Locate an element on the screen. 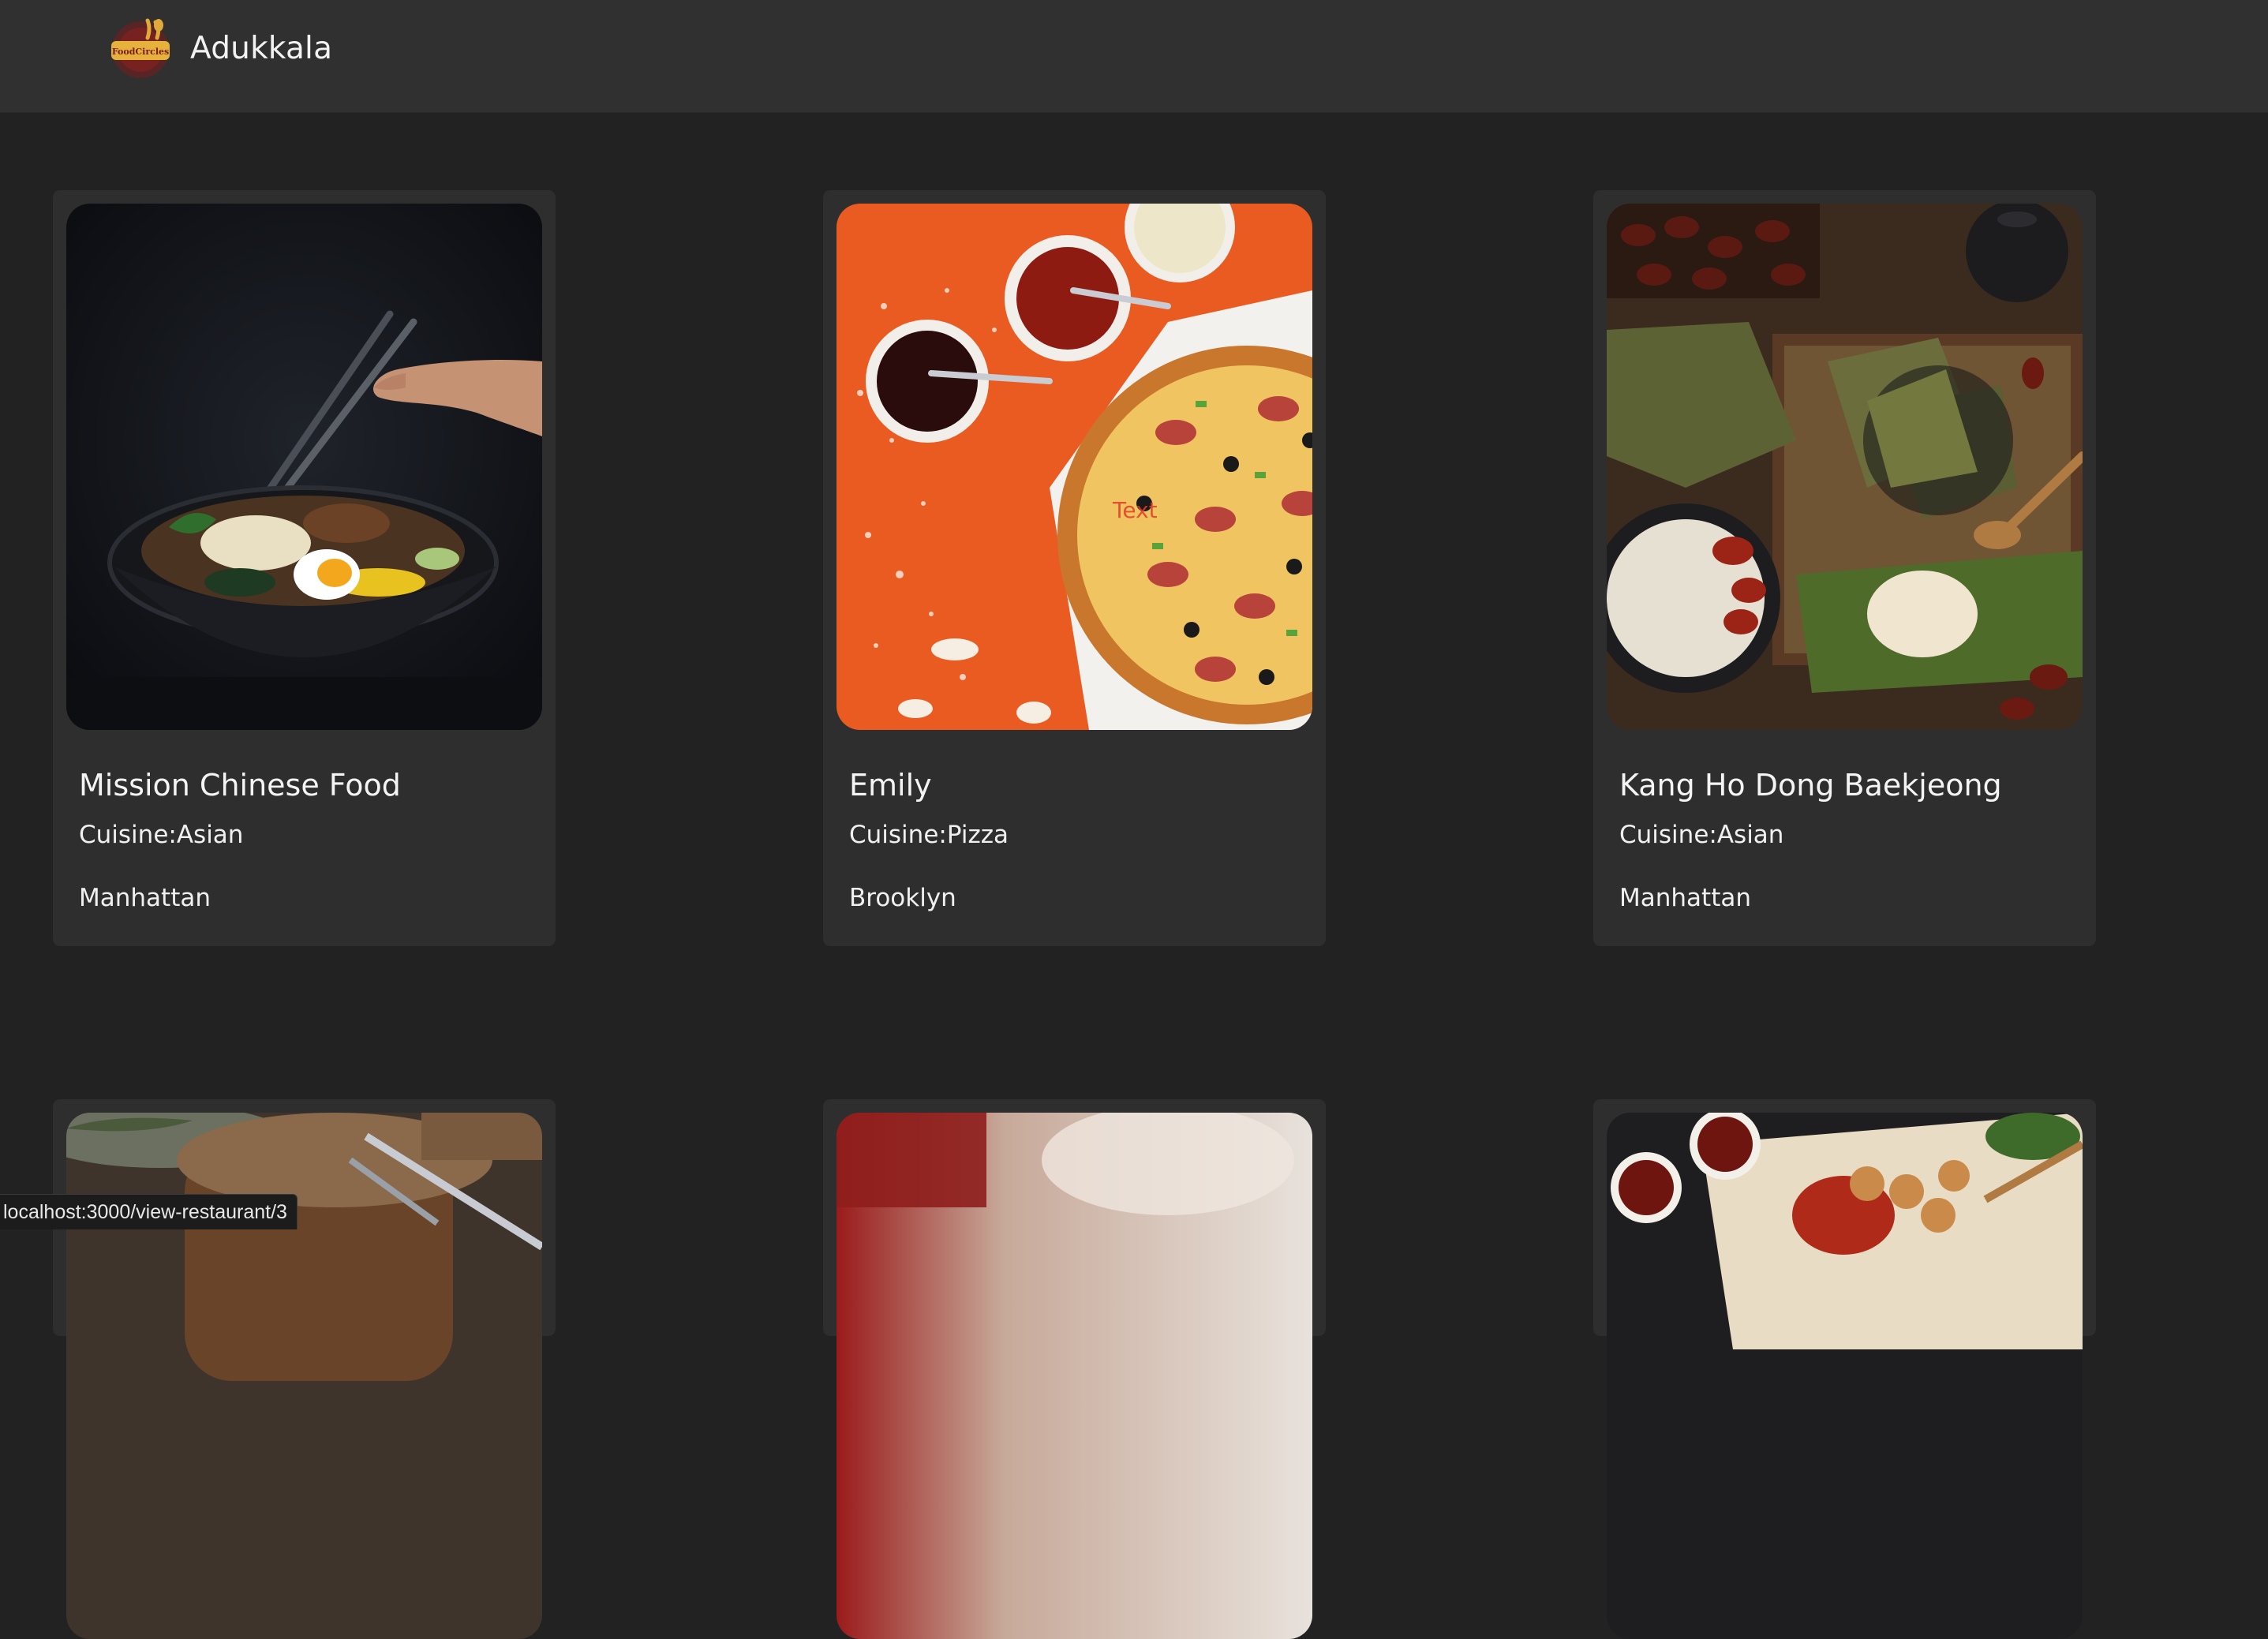 The height and width of the screenshot is (1639, 2268). image-overlay-text: Text is located at coordinates (1135, 510).